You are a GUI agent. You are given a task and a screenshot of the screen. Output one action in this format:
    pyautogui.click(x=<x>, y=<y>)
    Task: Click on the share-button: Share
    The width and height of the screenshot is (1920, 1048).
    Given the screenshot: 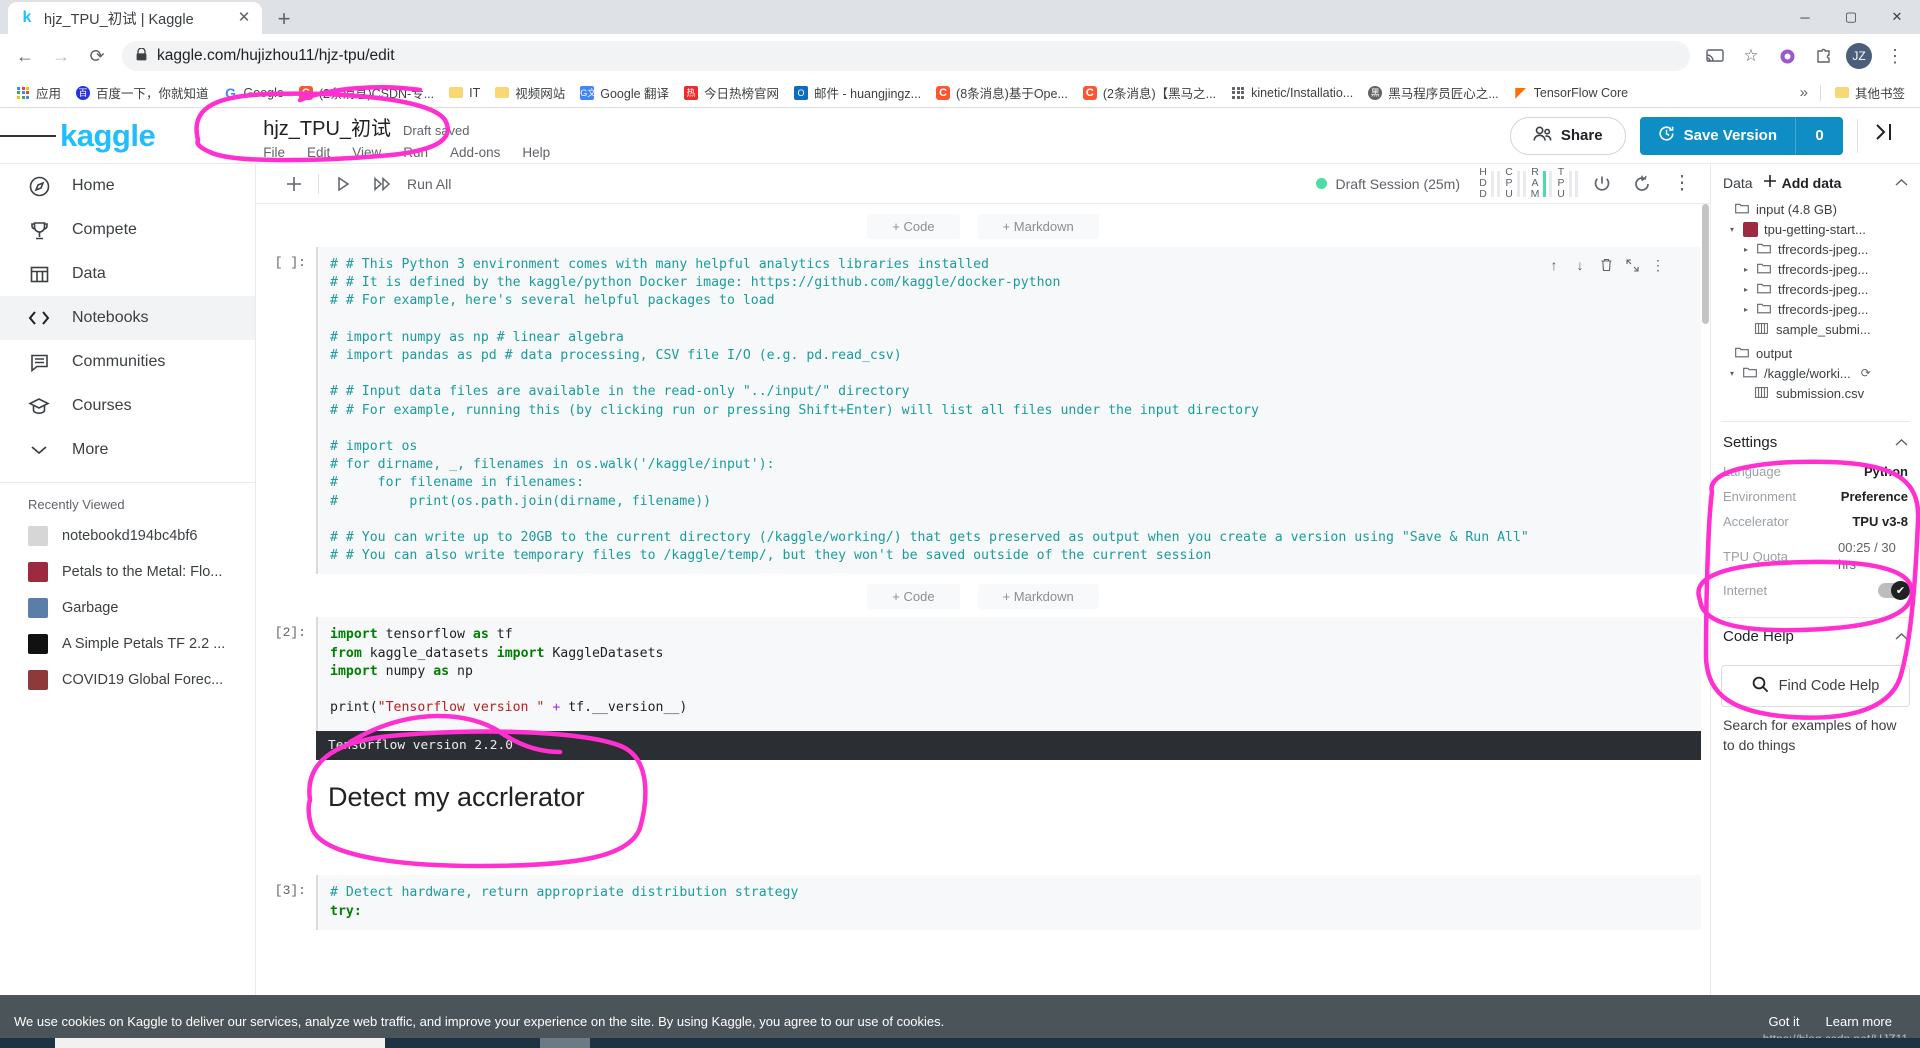 What is the action you would take?
    pyautogui.click(x=1567, y=135)
    